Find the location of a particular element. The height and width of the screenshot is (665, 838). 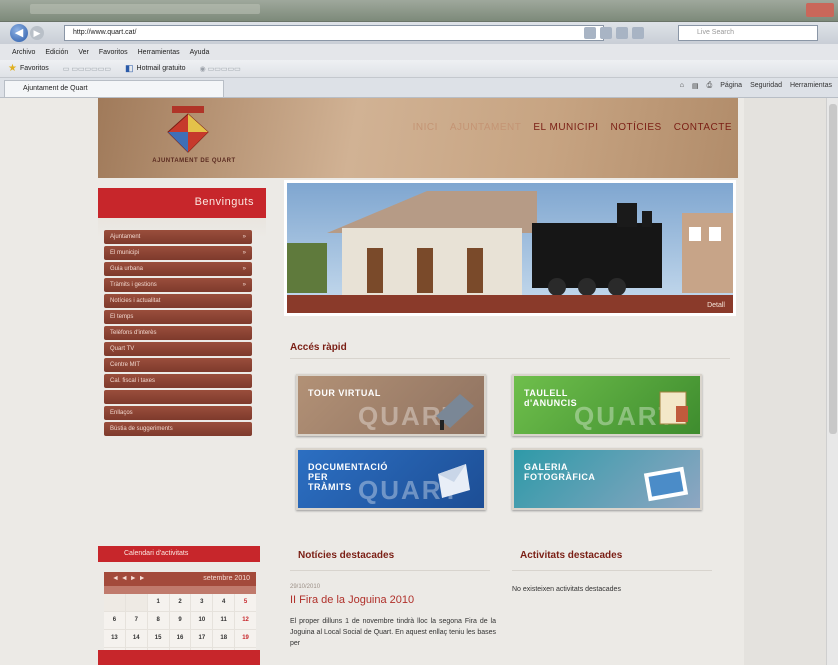

calendar-day: 18 is located at coordinates (224, 638).